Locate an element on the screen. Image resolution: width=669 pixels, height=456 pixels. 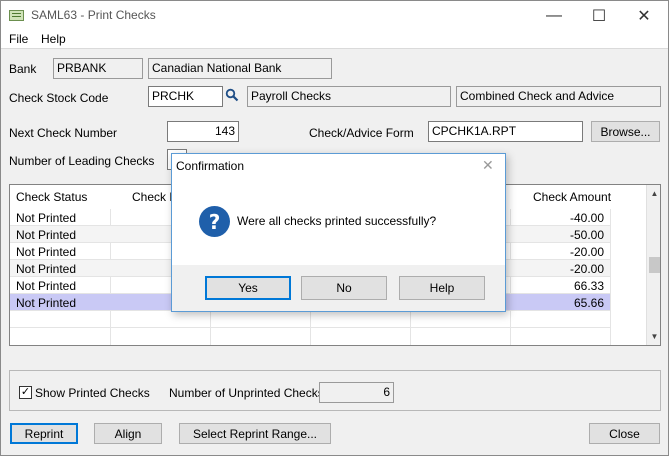
form-label: Check/Advice Form is located at coordinates (361, 133).